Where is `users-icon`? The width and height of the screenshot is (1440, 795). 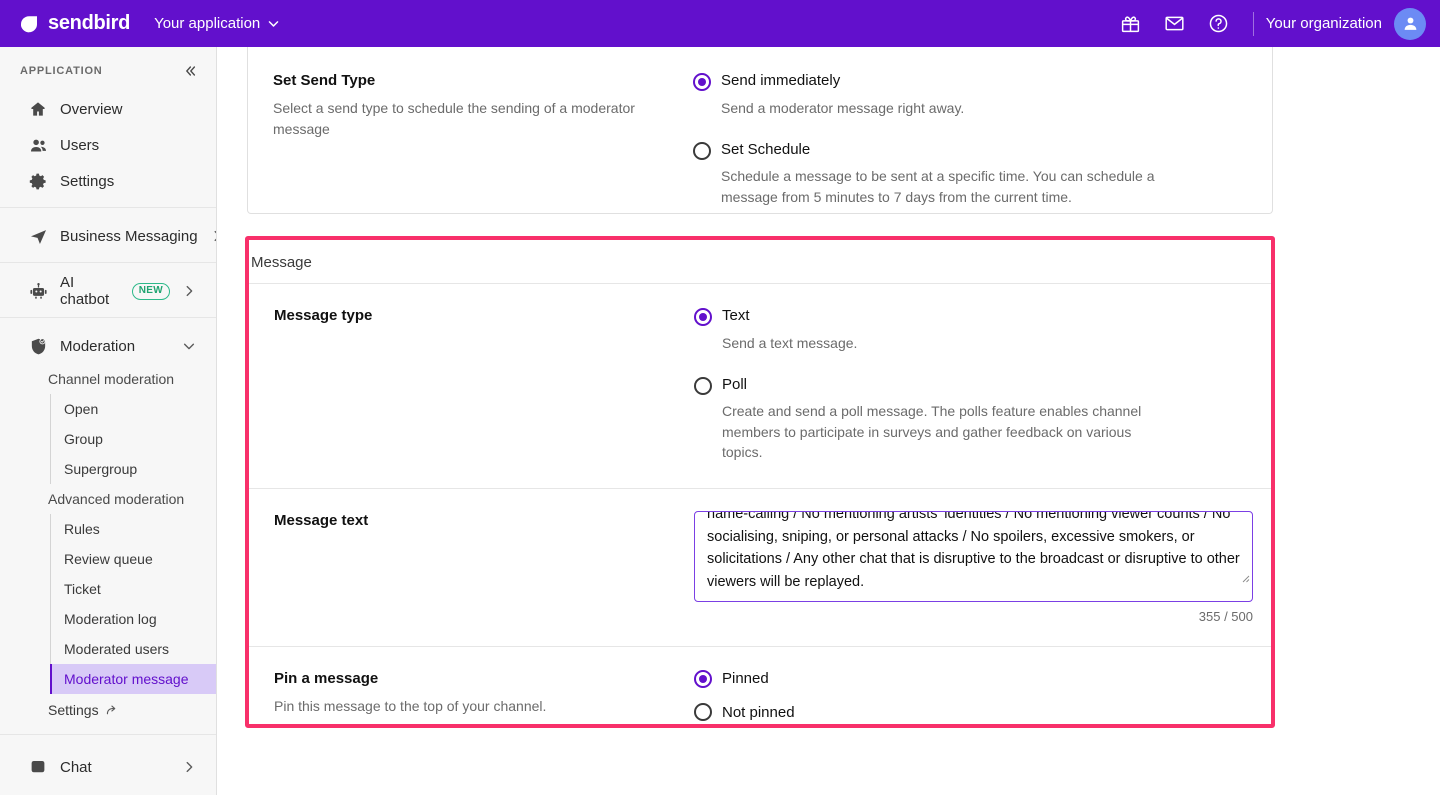
users-icon is located at coordinates (38, 145).